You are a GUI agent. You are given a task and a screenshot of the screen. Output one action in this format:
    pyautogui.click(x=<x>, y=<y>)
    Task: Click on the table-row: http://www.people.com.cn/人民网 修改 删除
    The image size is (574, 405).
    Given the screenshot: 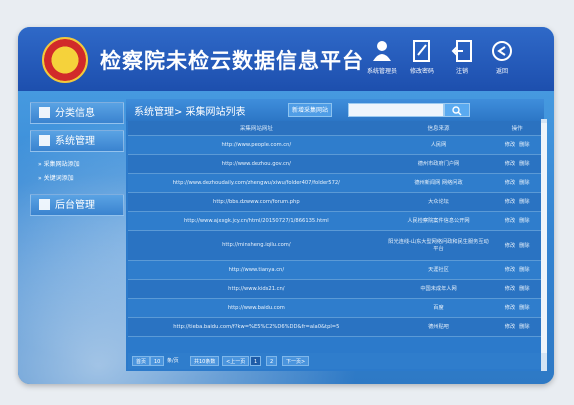 What is the action you would take?
    pyautogui.click(x=335, y=145)
    